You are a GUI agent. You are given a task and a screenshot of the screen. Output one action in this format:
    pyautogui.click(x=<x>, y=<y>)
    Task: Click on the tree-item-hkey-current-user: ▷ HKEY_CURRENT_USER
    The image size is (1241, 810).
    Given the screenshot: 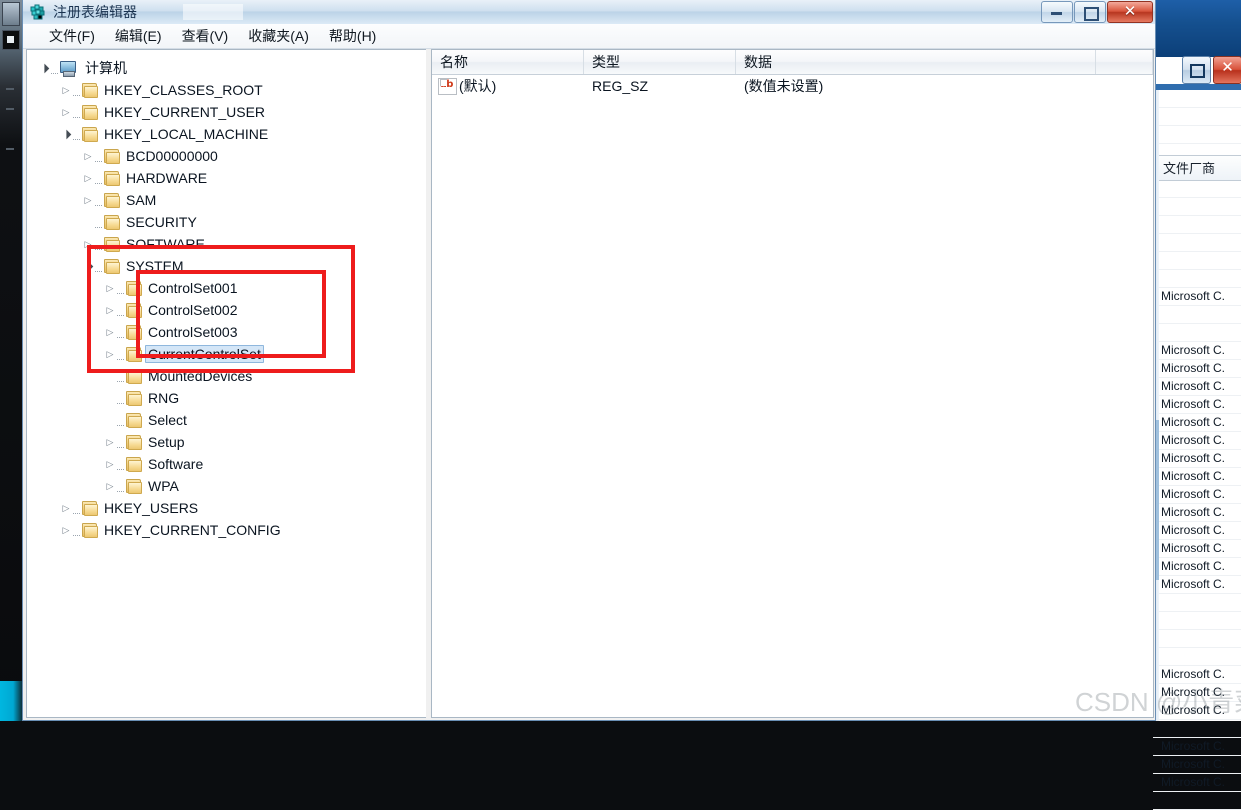 What is the action you would take?
    pyautogui.click(x=226, y=111)
    